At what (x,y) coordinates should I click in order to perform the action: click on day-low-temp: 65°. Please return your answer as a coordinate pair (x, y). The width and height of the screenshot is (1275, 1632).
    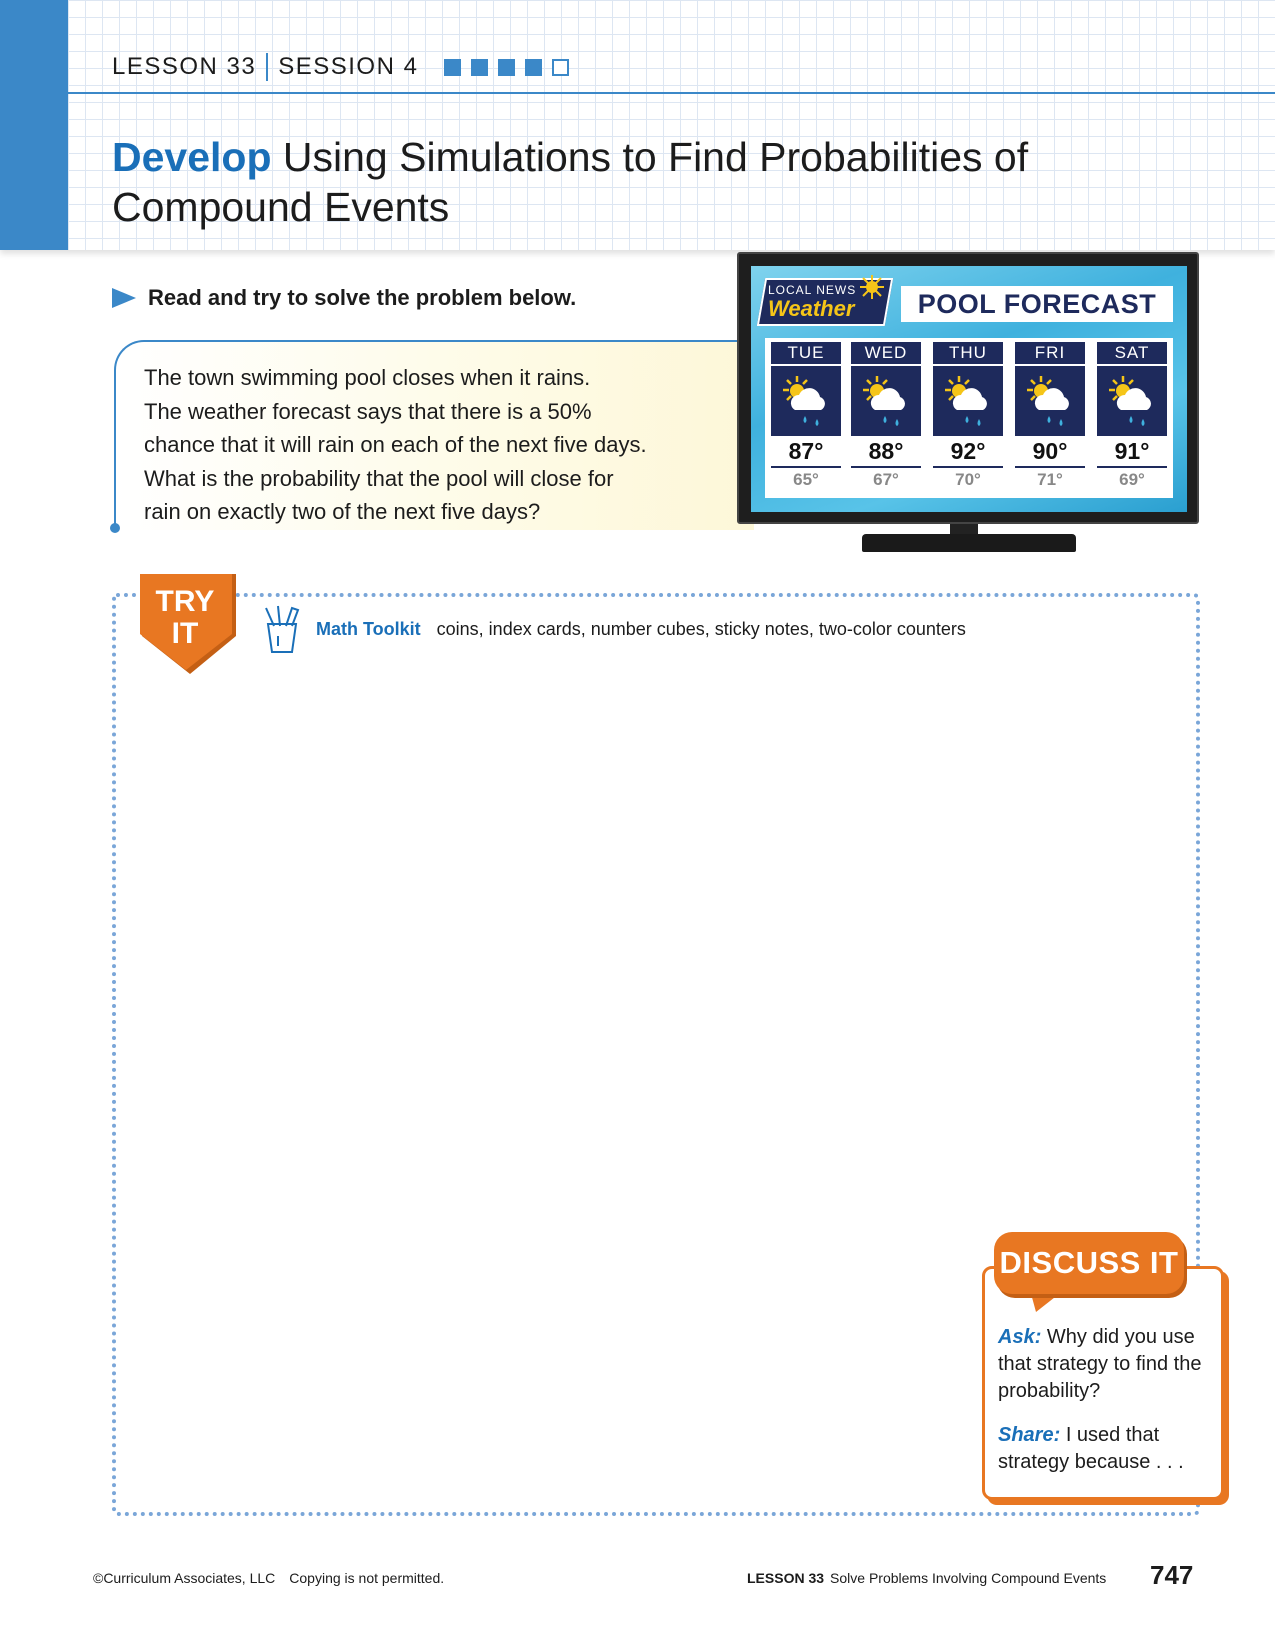
    Looking at the image, I should click on (806, 479).